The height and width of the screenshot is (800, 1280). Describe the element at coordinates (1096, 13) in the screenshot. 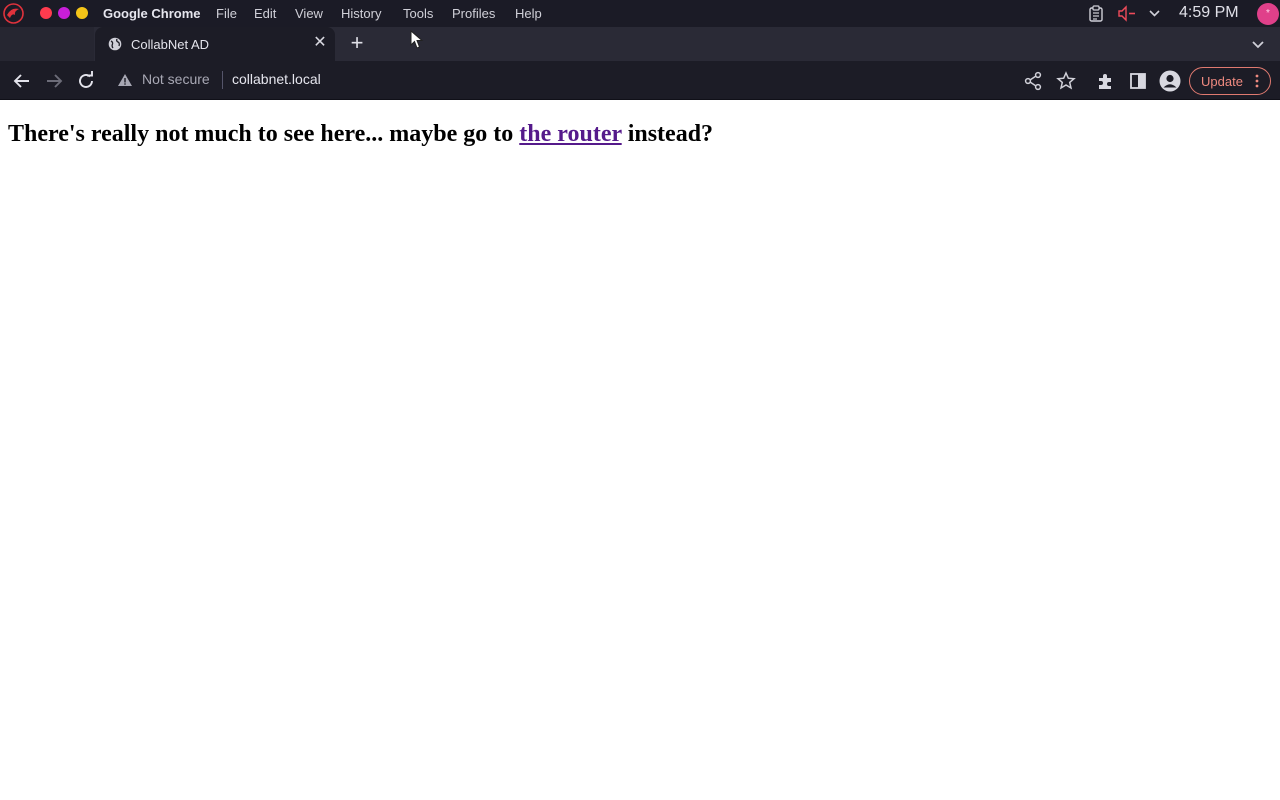

I see `clipboard-icon` at that location.